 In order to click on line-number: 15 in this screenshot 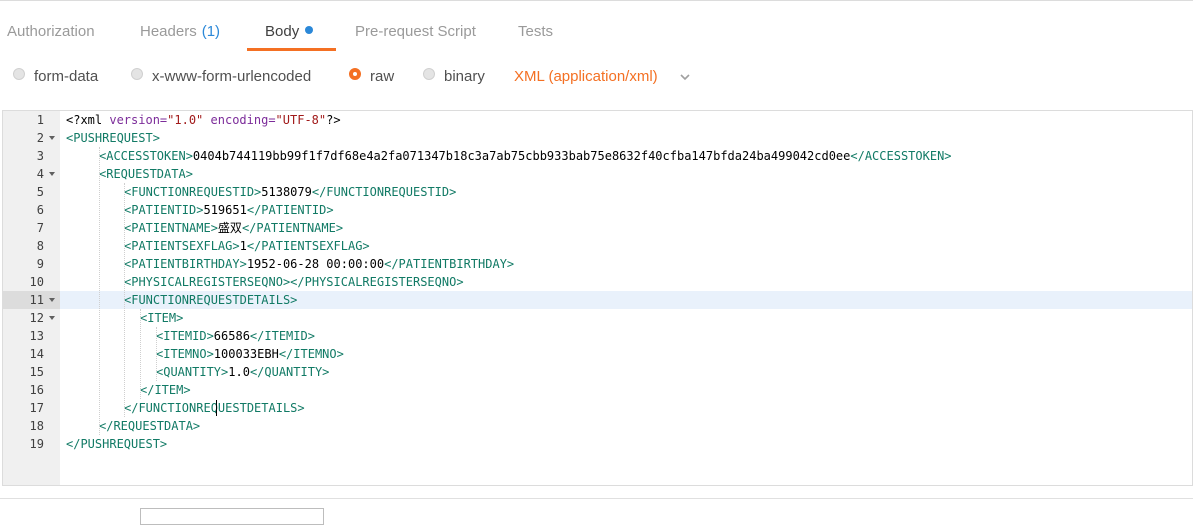, I will do `click(31, 372)`.